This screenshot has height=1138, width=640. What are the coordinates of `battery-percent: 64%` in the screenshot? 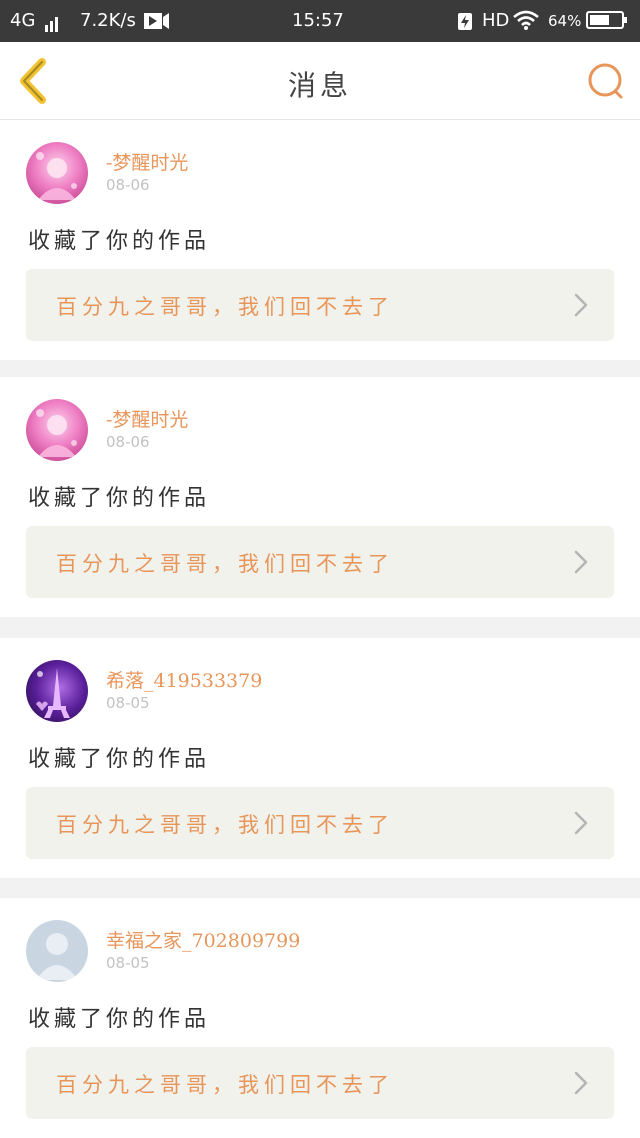 It's located at (565, 21).